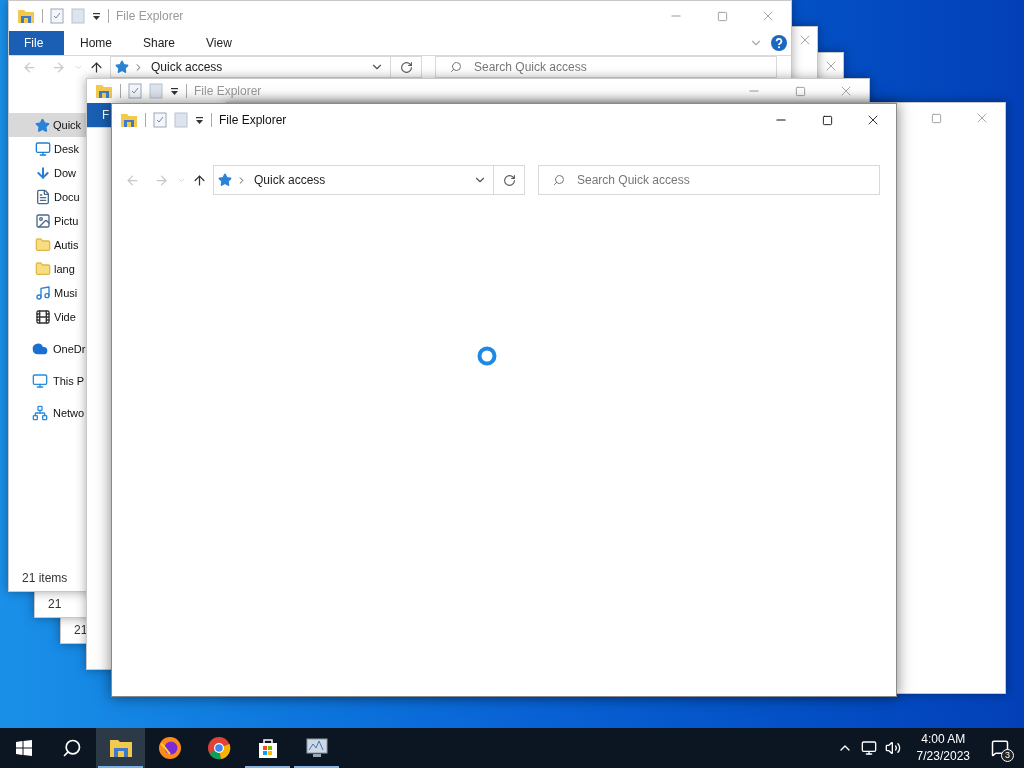  I want to click on loading-spinner, so click(487, 356).